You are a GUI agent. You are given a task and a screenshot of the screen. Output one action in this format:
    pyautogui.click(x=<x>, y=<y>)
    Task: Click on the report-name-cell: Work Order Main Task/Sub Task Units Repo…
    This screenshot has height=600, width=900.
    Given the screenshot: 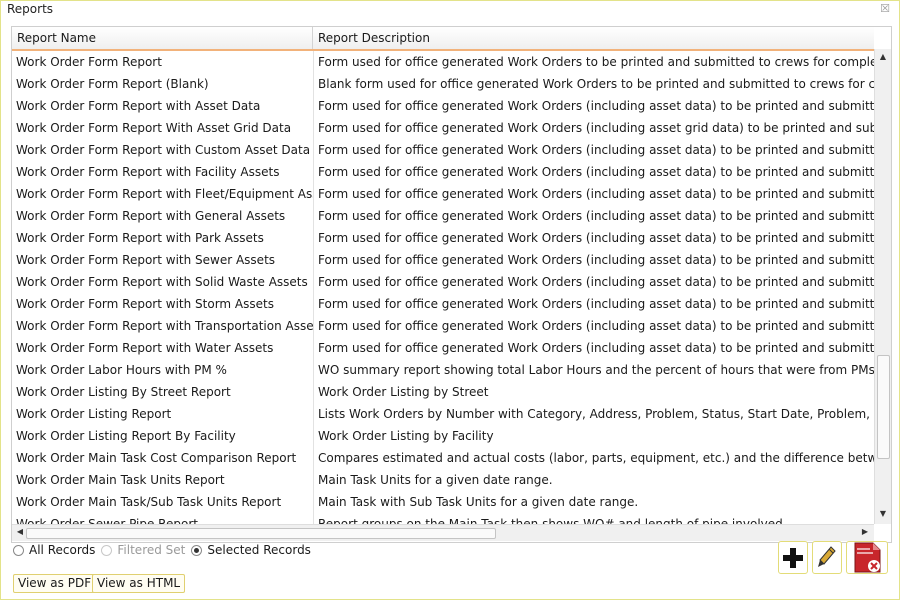 What is the action you would take?
    pyautogui.click(x=162, y=502)
    